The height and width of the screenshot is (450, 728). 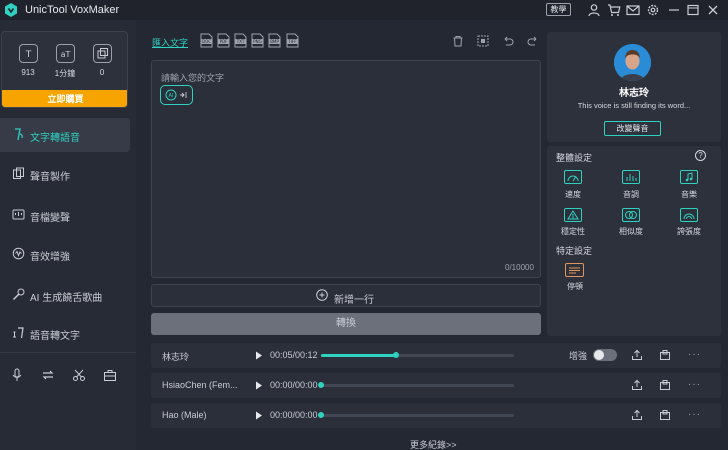 I want to click on svg-text: BMP, so click(x=274, y=41).